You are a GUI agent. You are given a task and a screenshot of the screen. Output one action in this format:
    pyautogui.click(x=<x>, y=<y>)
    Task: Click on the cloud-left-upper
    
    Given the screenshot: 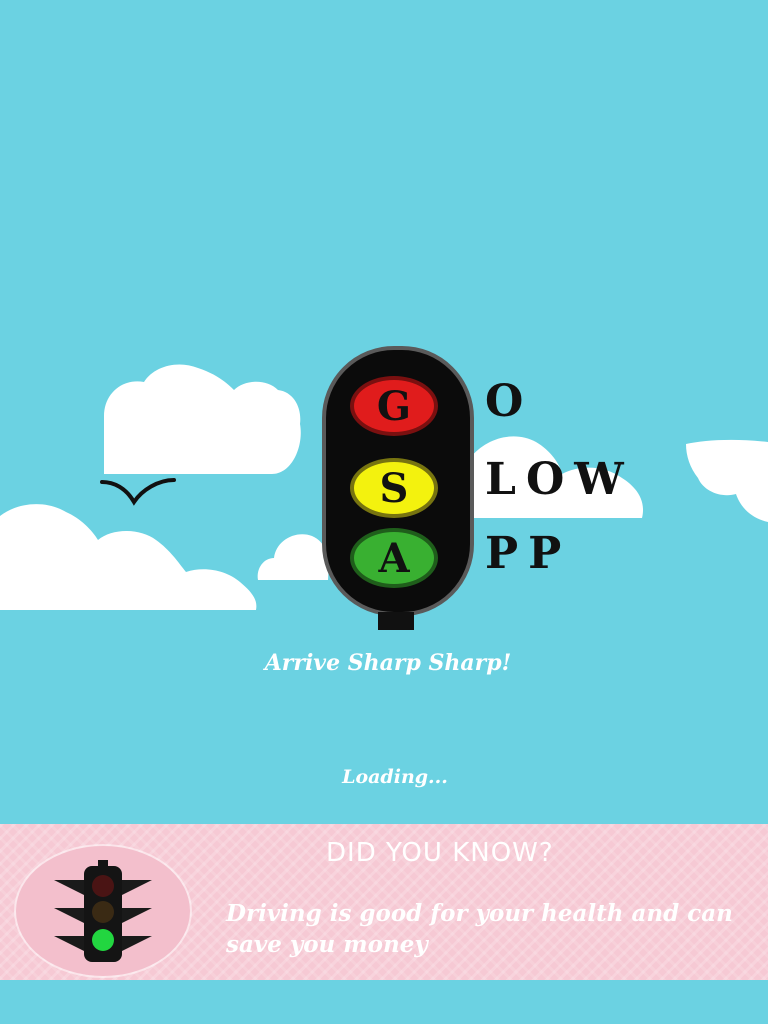 What is the action you would take?
    pyautogui.click(x=202, y=419)
    